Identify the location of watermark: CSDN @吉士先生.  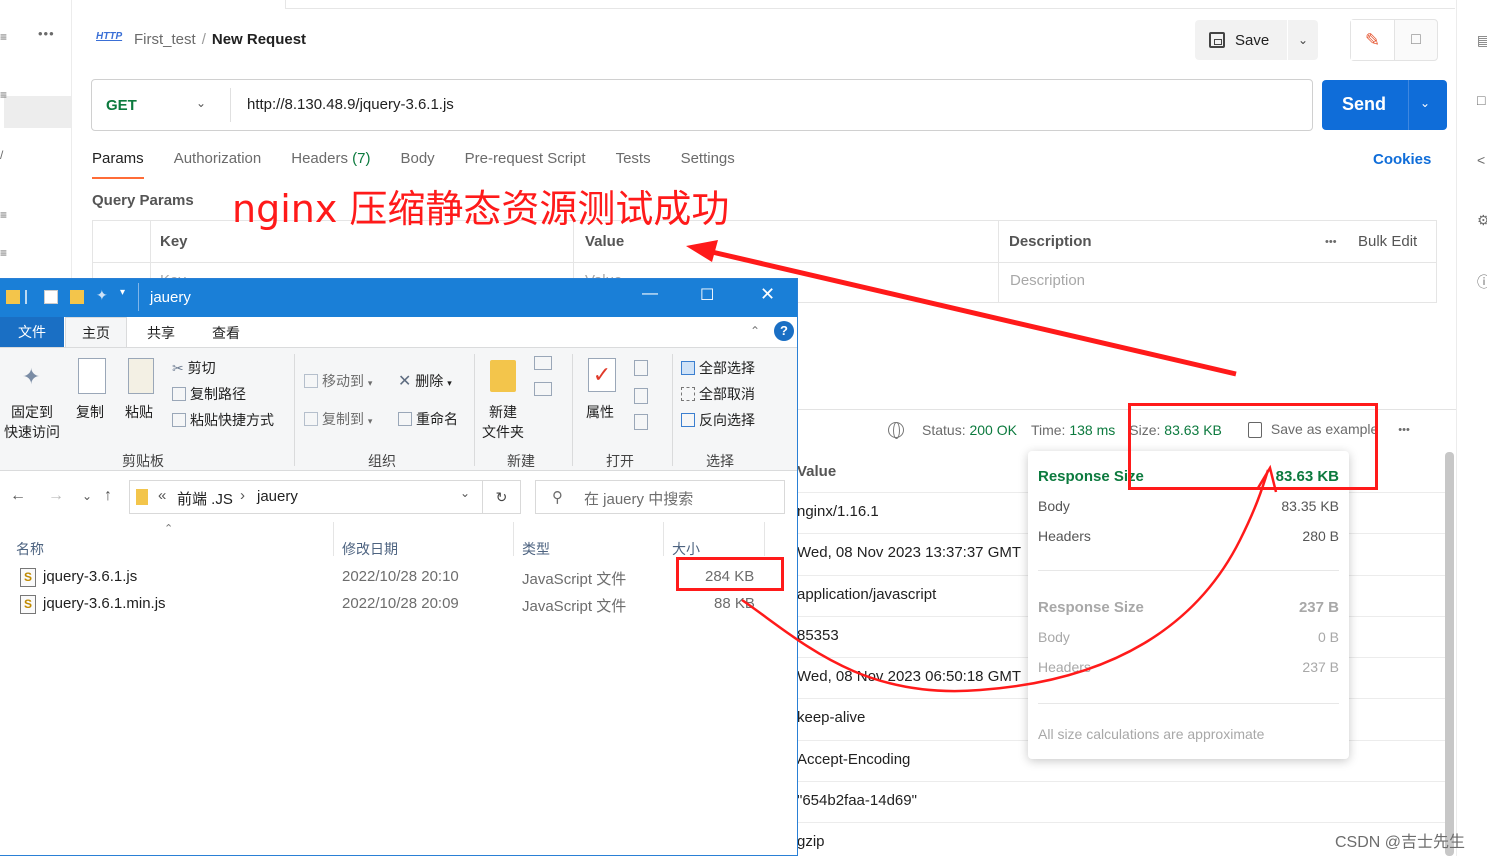
(1400, 842).